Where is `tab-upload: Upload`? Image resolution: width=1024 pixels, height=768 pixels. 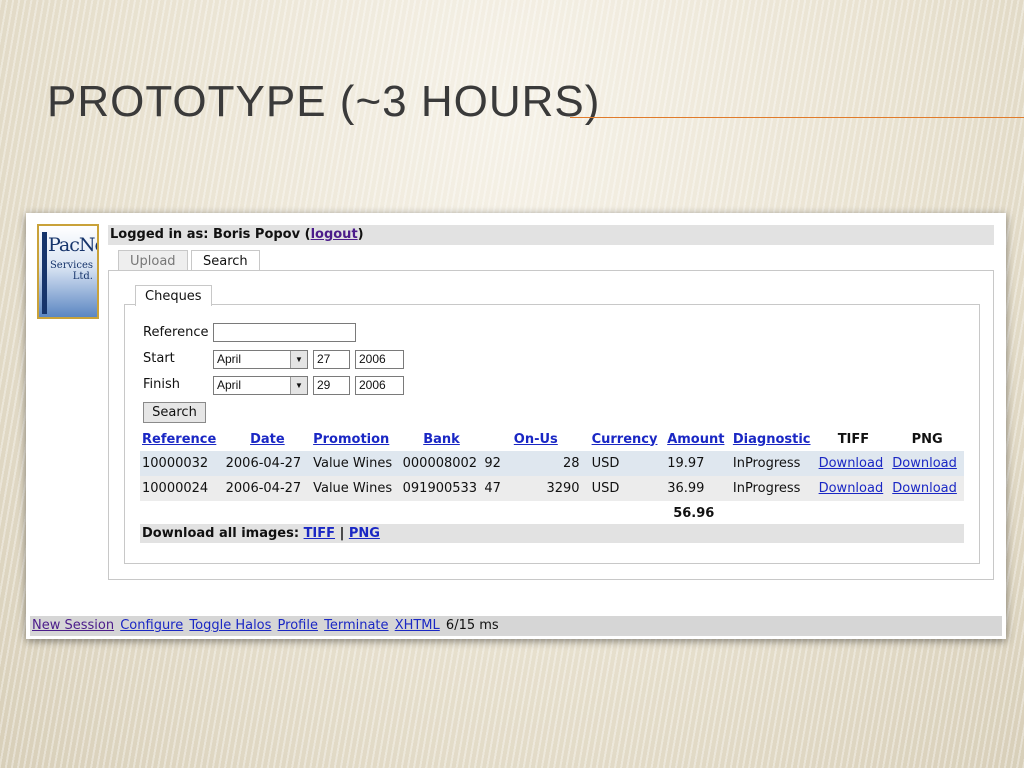 tab-upload: Upload is located at coordinates (153, 260).